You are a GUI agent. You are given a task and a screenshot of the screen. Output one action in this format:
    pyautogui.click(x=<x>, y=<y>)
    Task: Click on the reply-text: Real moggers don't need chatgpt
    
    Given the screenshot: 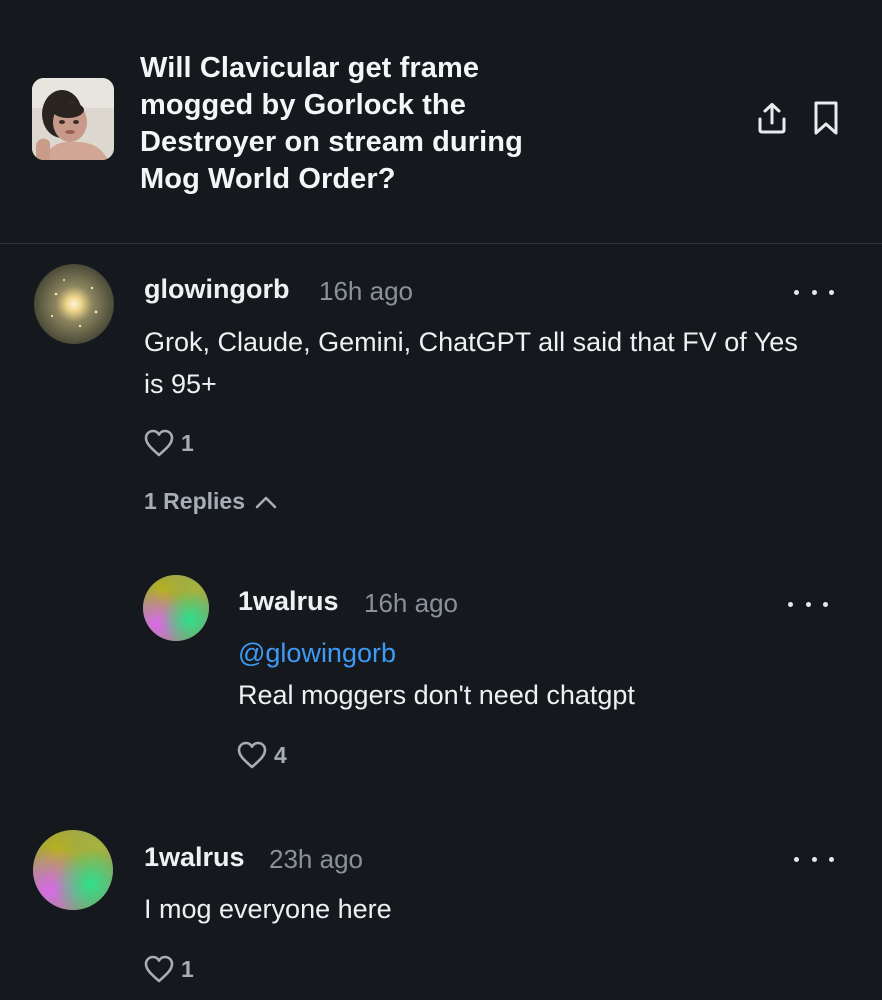 What is the action you would take?
    pyautogui.click(x=436, y=695)
    